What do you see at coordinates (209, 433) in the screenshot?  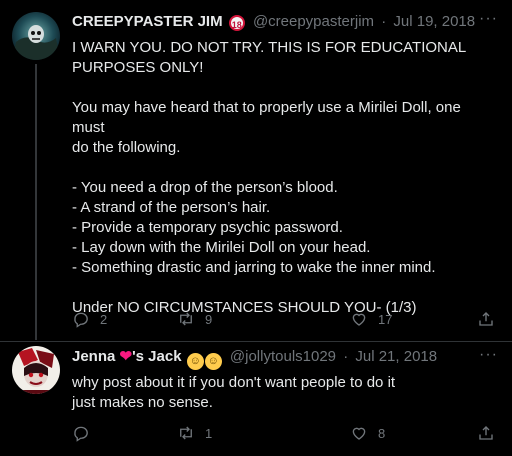 I see `retweet-count: 1` at bounding box center [209, 433].